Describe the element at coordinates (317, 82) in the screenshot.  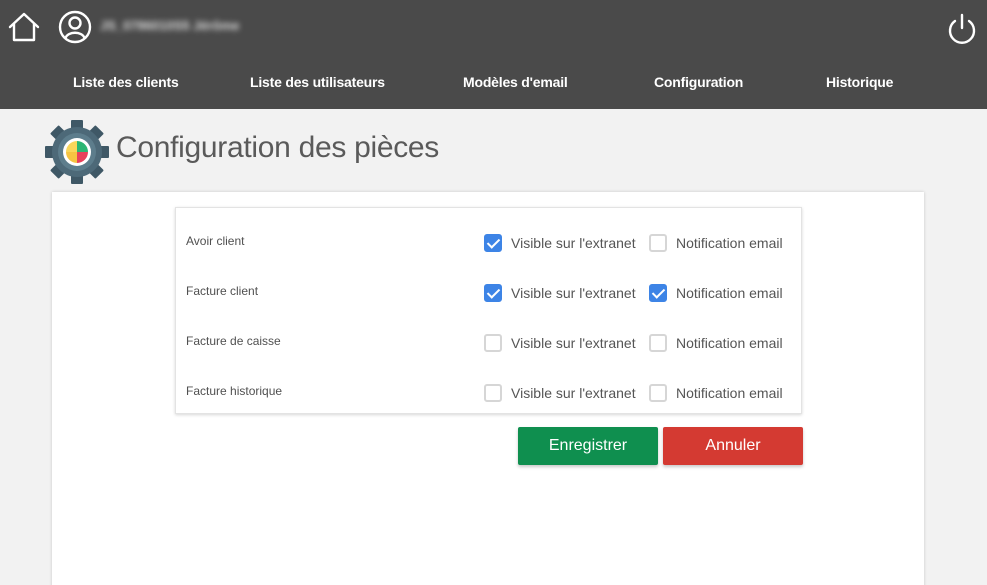
I see `nav-item-users: Liste des utilisateurs` at that location.